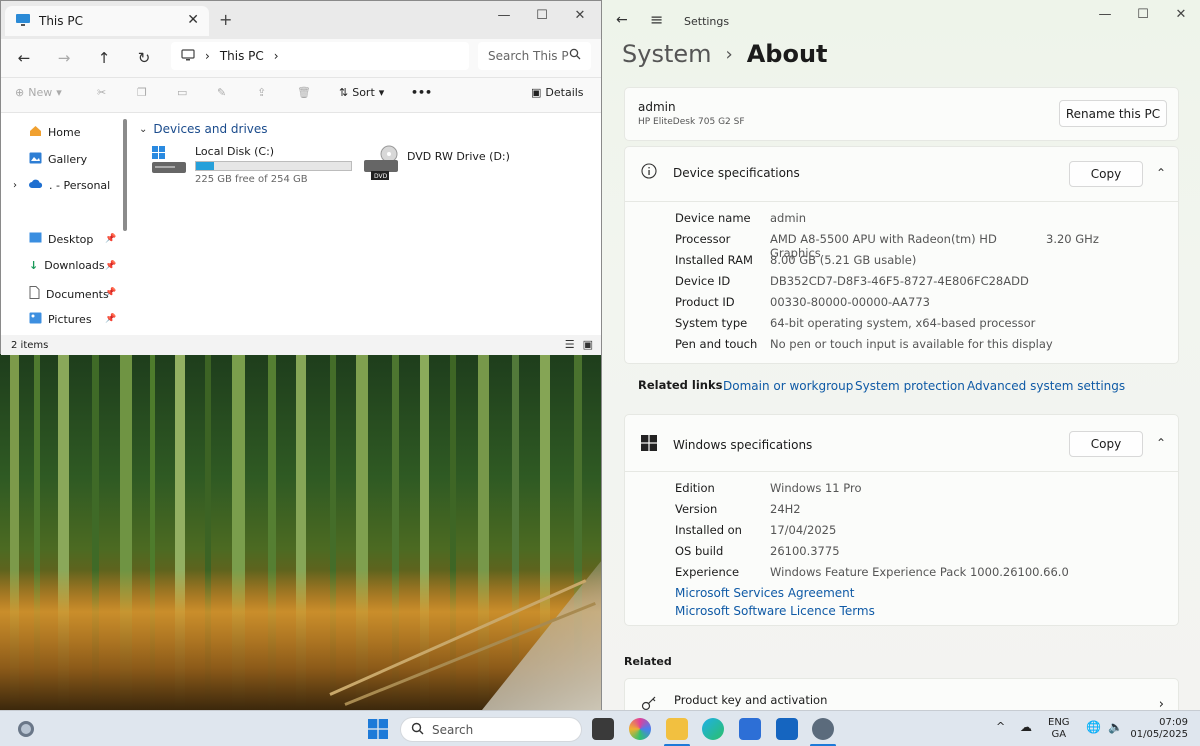 The image size is (1200, 746). What do you see at coordinates (667, 54) in the screenshot?
I see `breadcrumb-system: System` at bounding box center [667, 54].